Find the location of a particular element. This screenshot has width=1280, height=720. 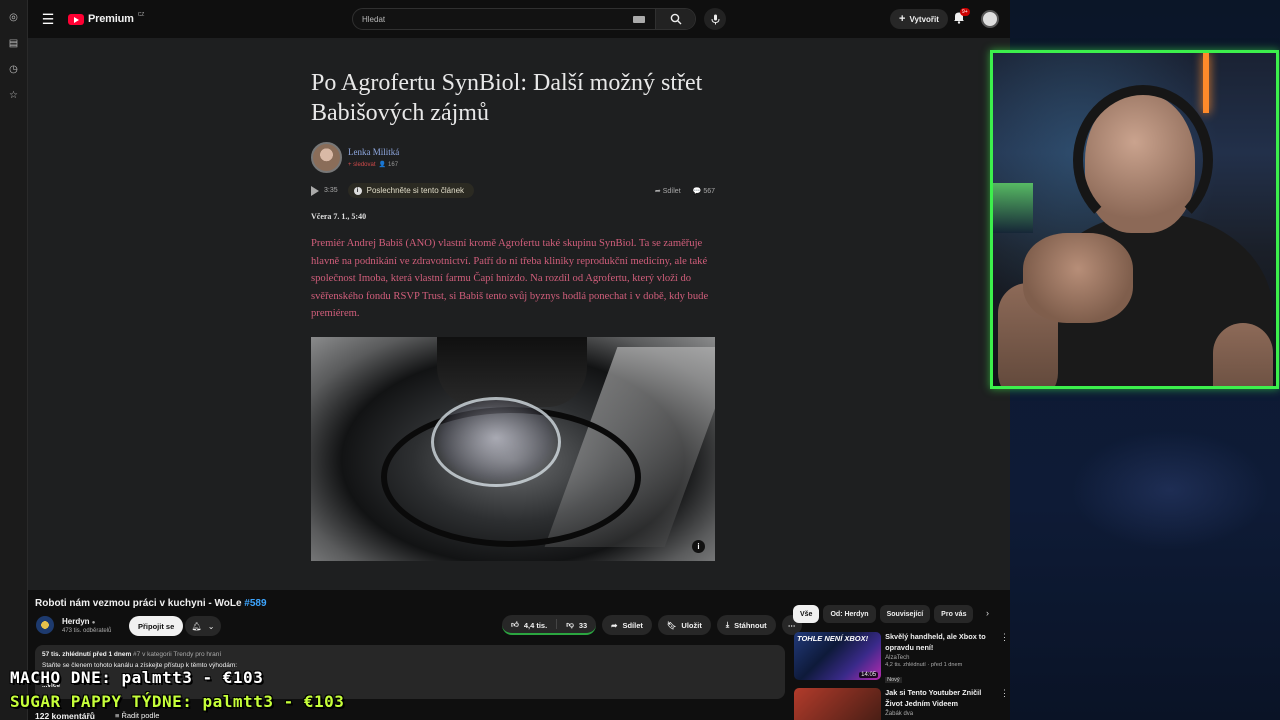

upload-age: před 1 dnem is located at coordinates (112, 654).